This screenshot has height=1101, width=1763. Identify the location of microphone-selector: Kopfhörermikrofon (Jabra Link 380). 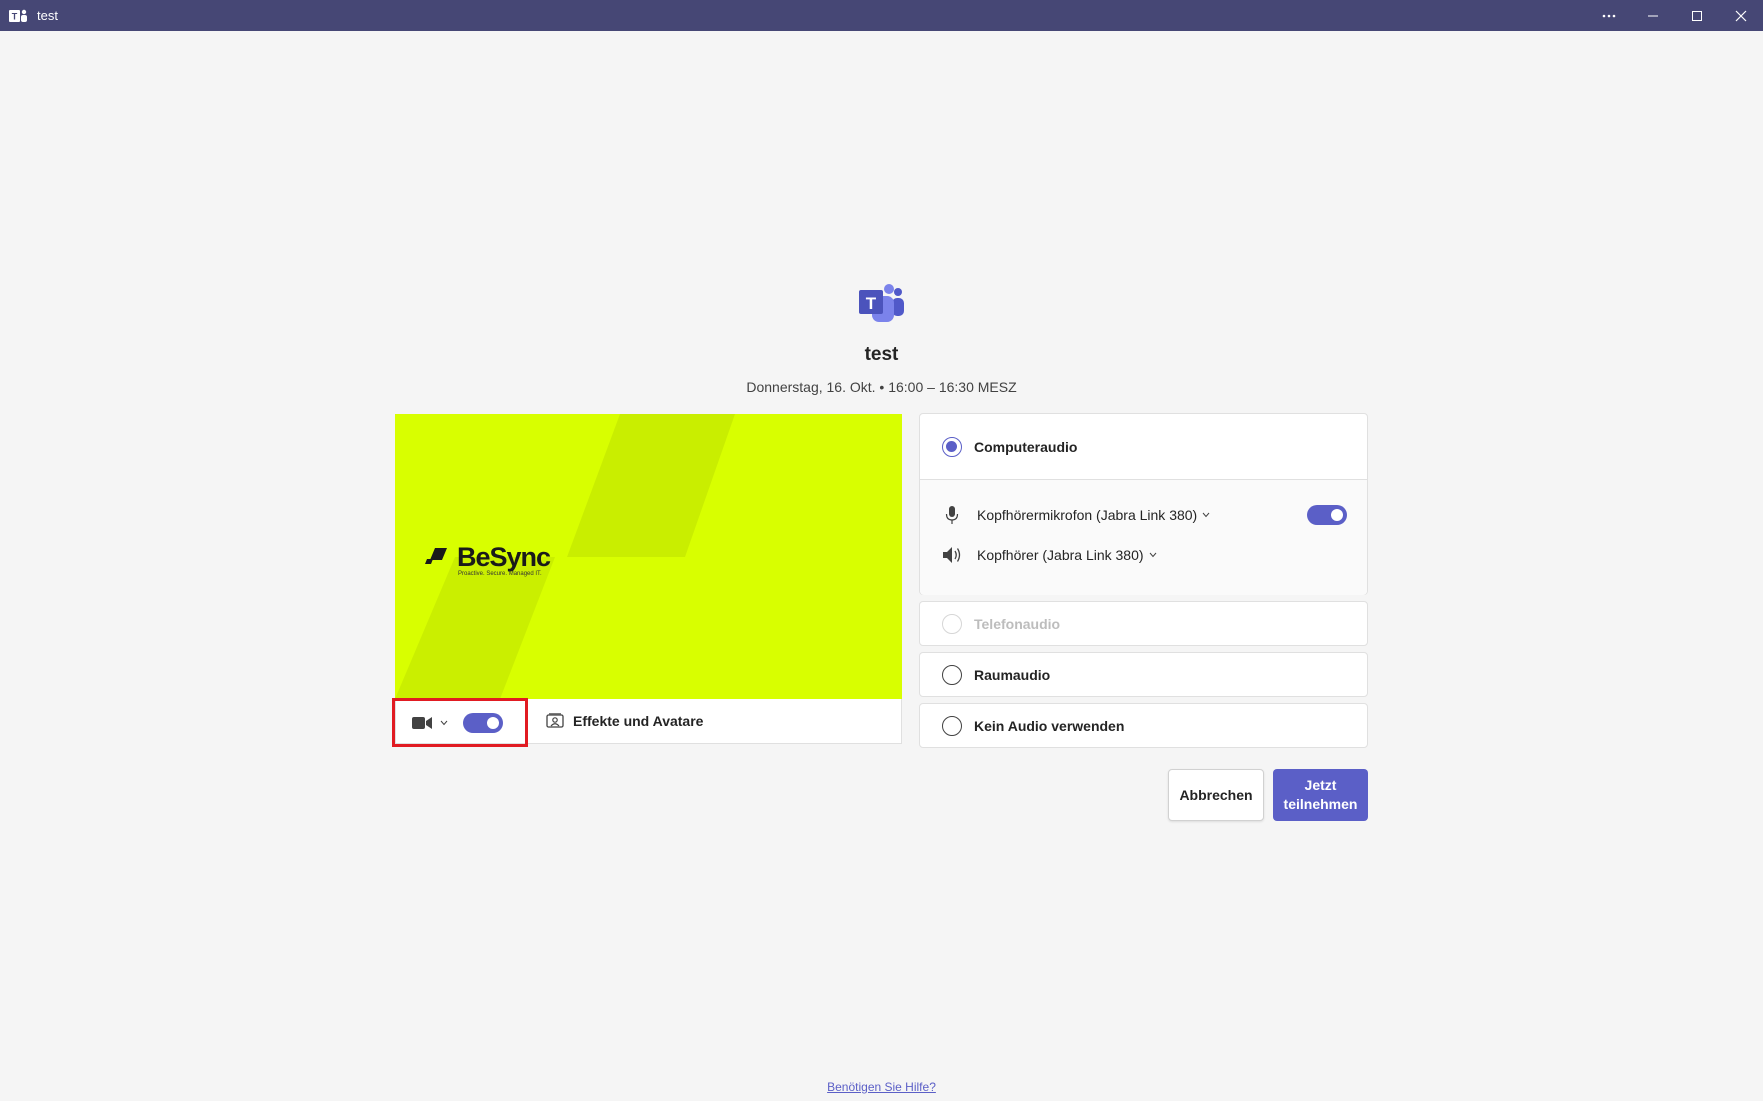
(1076, 515).